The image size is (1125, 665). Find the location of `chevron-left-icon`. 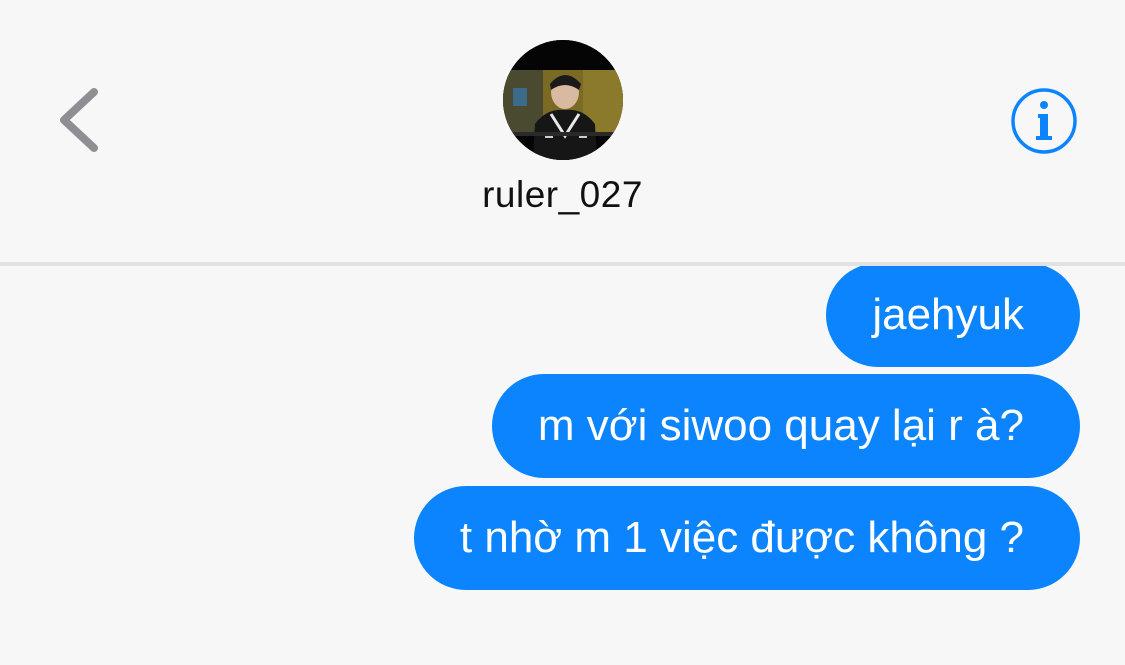

chevron-left-icon is located at coordinates (79, 120).